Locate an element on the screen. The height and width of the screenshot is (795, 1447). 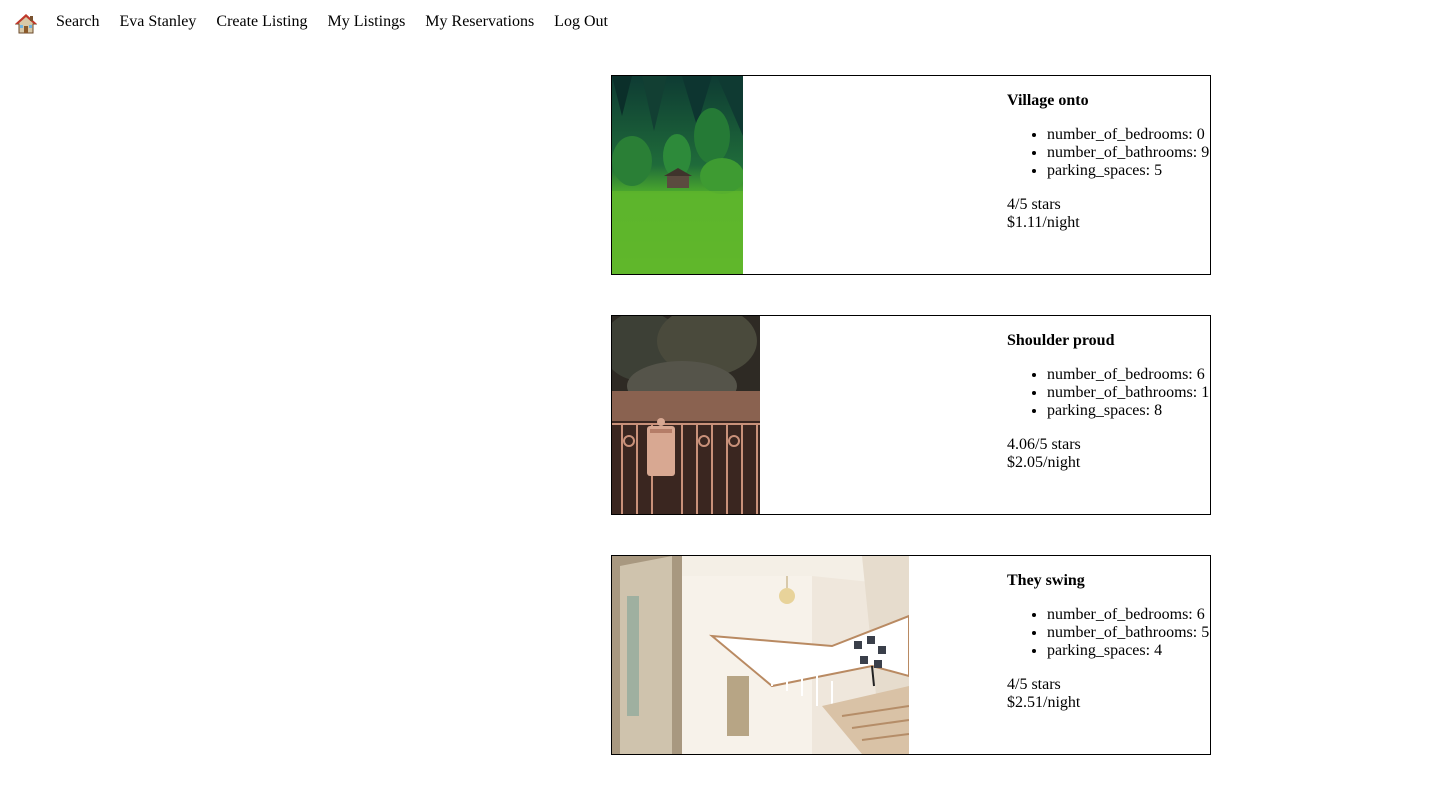
nav-create-listing-link: Create Listing is located at coordinates (261, 22).